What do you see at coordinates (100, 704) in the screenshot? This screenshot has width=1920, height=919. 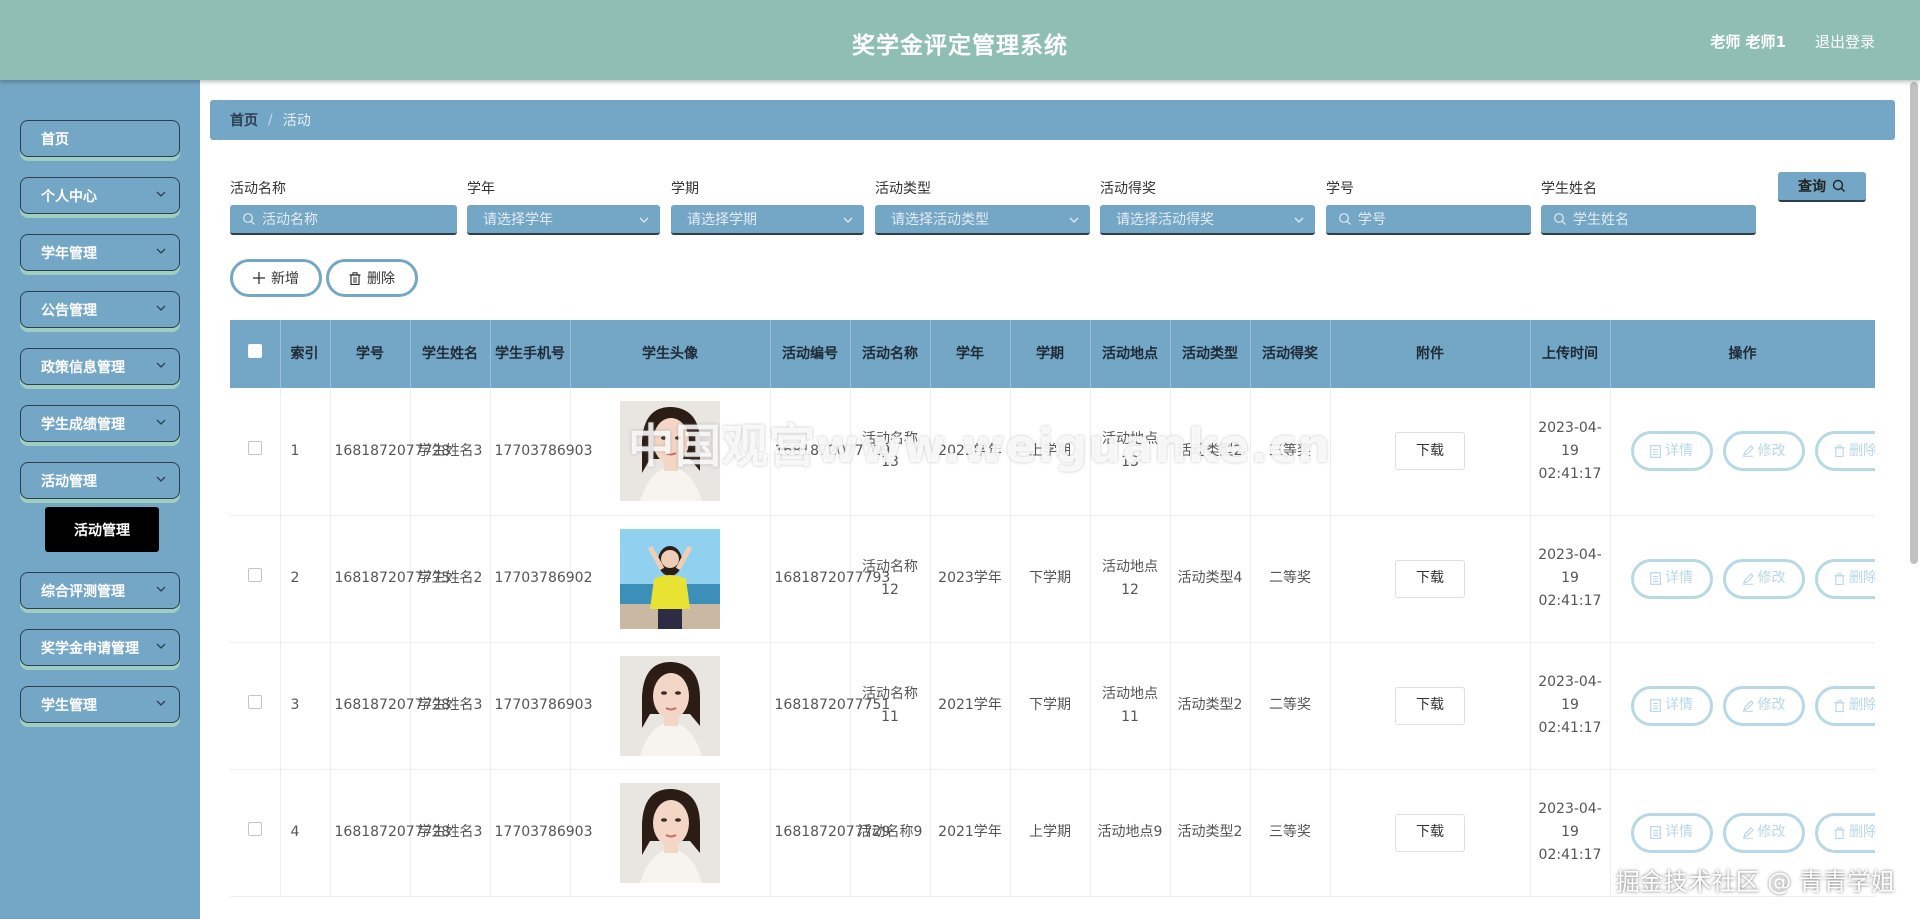 I see `sidebar-item: 学生管理` at bounding box center [100, 704].